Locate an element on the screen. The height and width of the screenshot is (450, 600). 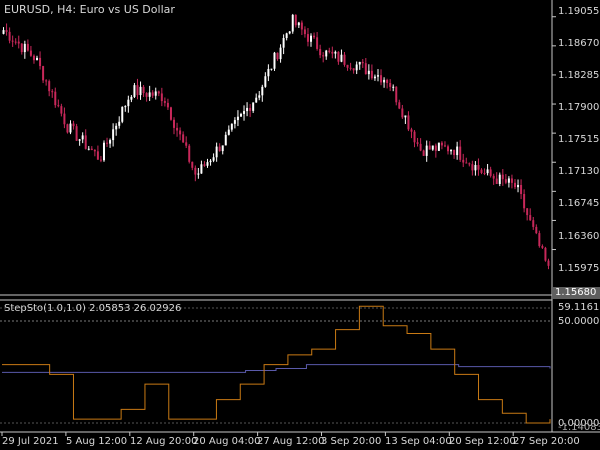
indicator-scale-label: -1.14083 is located at coordinates (579, 427).